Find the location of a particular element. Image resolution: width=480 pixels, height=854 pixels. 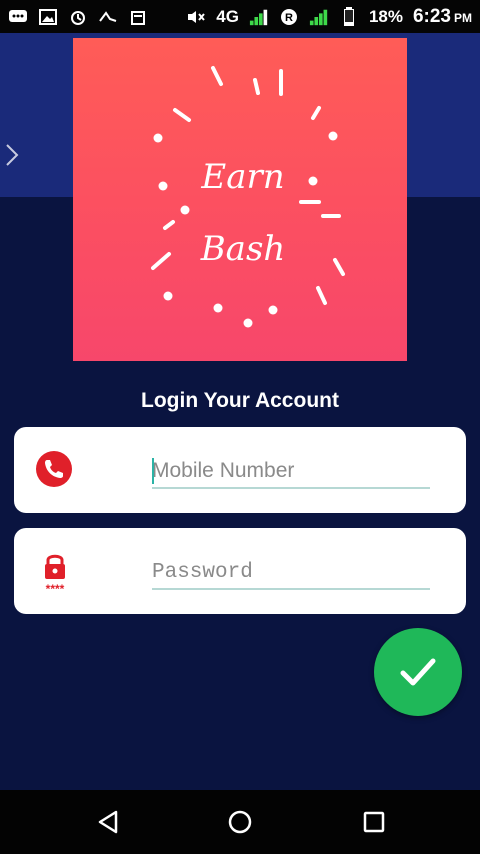

clock-time: 6:23 is located at coordinates (431, 16).